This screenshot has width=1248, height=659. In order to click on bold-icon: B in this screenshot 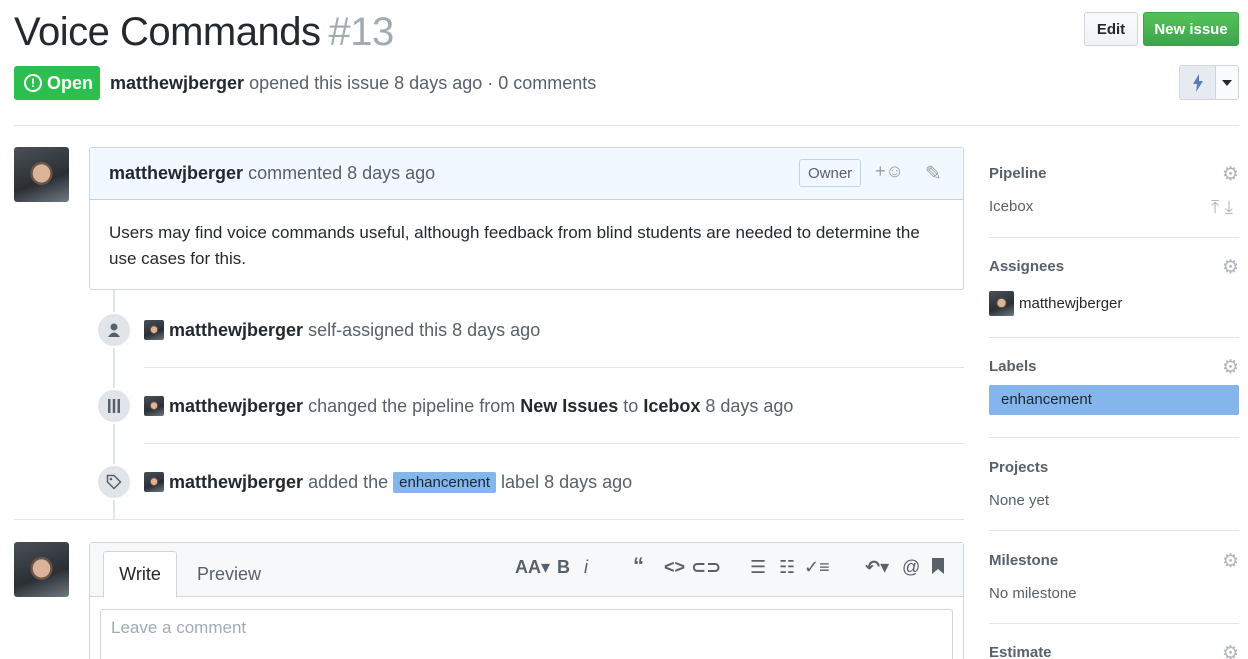, I will do `click(563, 567)`.